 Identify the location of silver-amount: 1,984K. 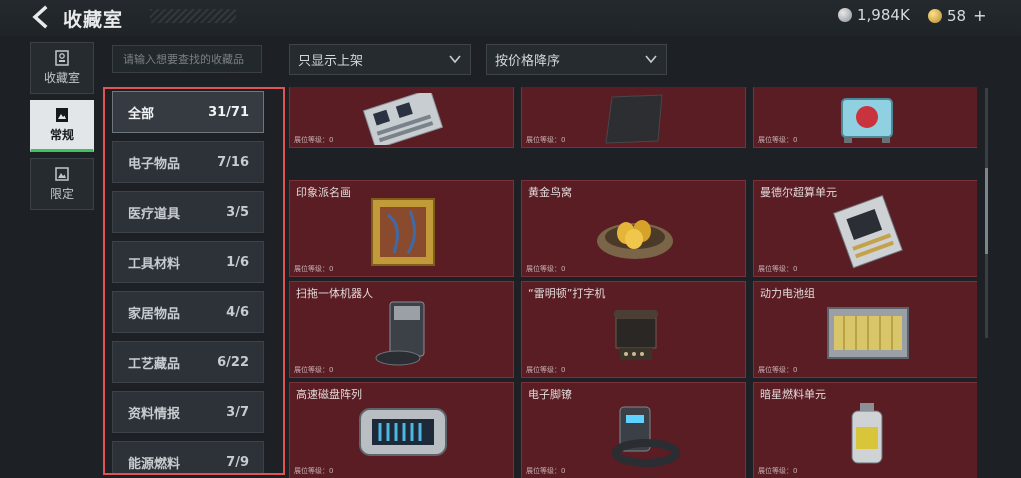
(883, 15).